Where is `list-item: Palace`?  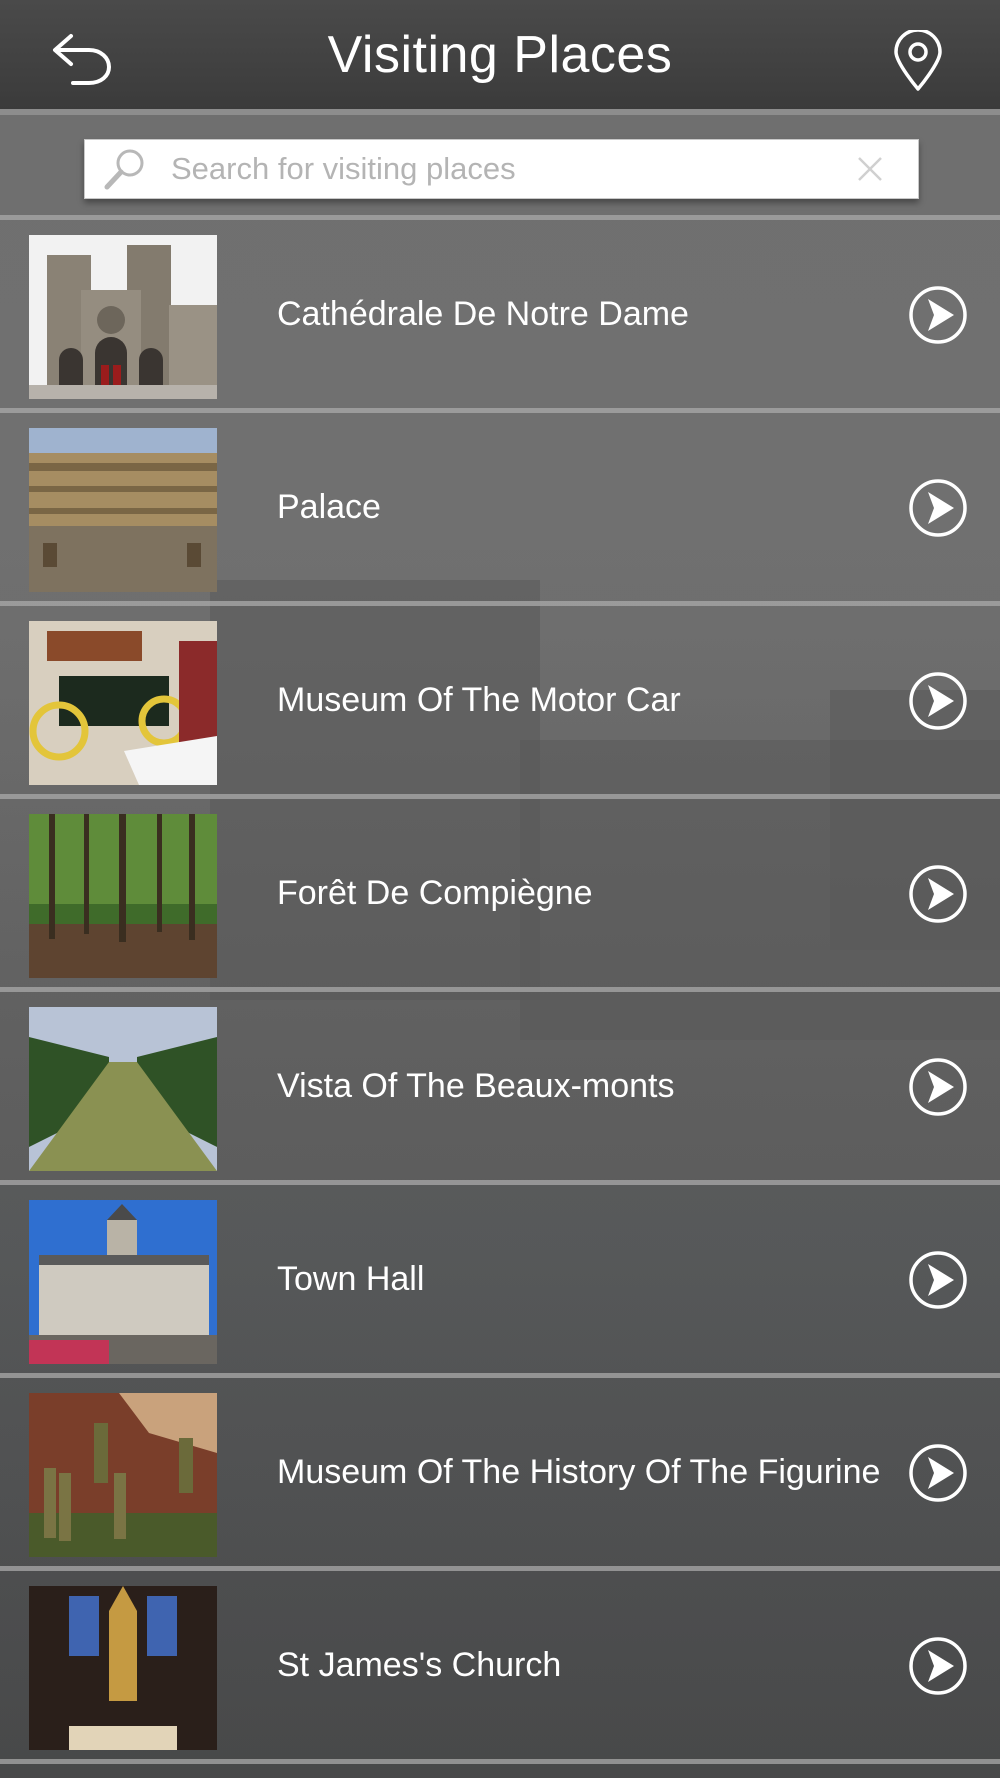 list-item: Palace is located at coordinates (500, 509).